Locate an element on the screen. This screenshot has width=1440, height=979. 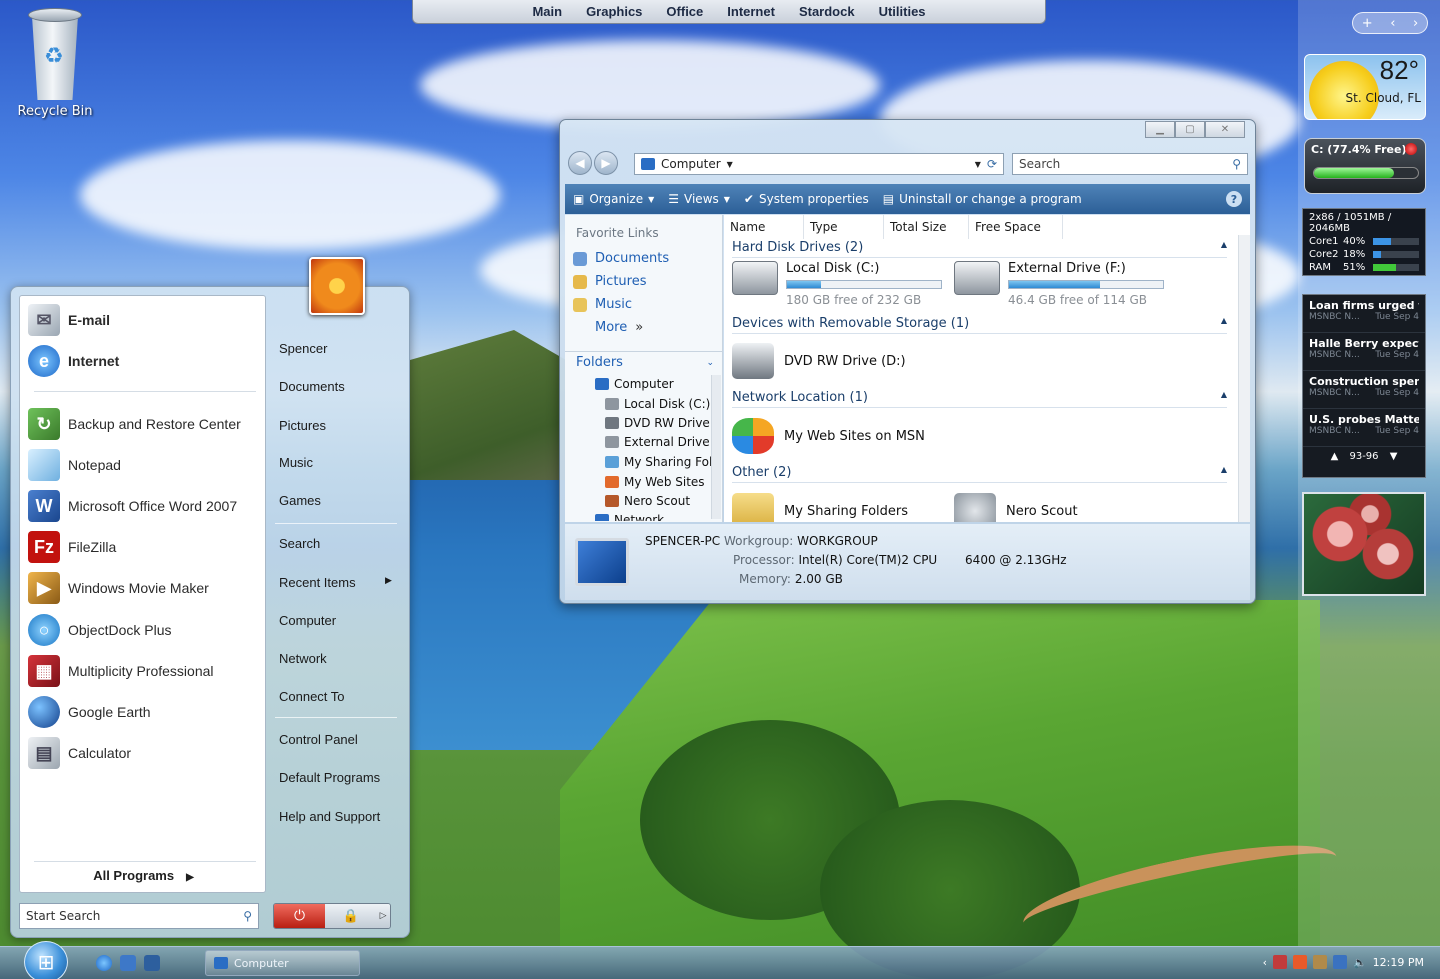
uninstall-program-button: ▤ Uninstall or change a program is located at coordinates (982, 199).